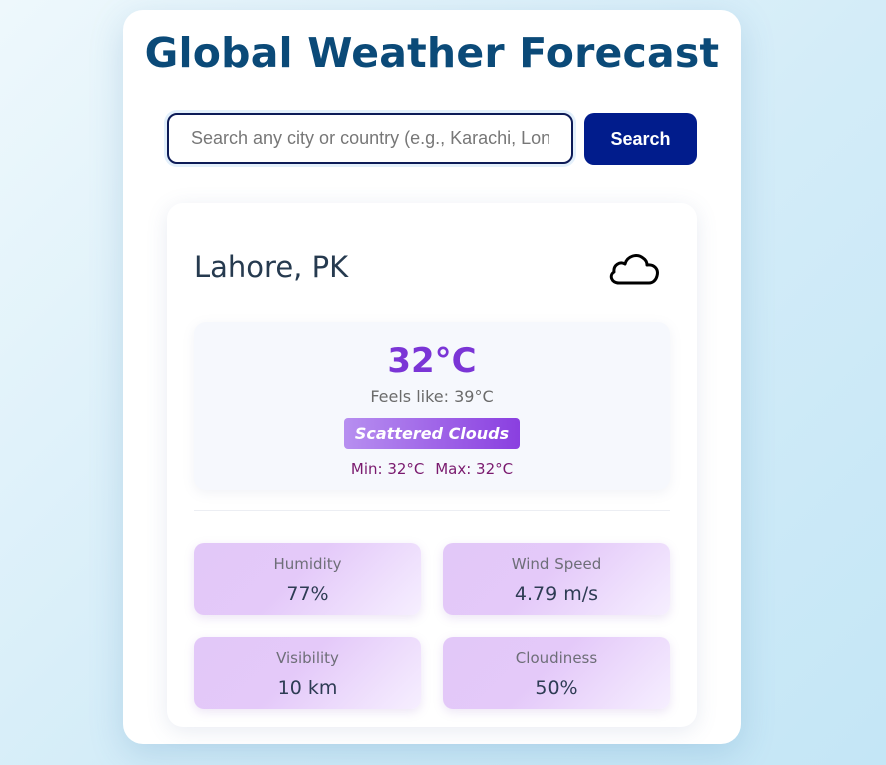 This screenshot has width=886, height=765. What do you see at coordinates (556, 579) in the screenshot?
I see `stat-wind-speed: Wind Speed 4.79 m/s` at bounding box center [556, 579].